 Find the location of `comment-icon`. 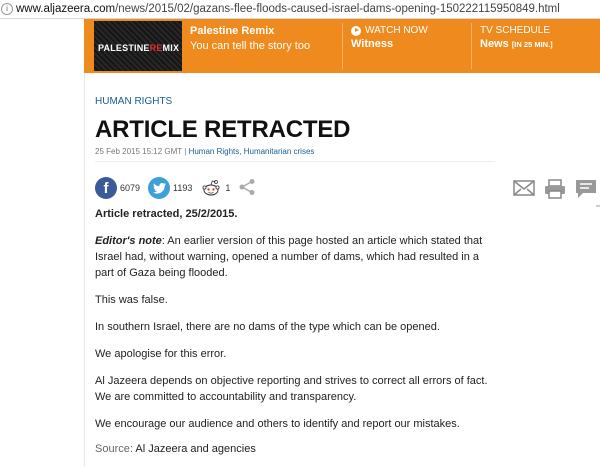

comment-icon is located at coordinates (586, 189).